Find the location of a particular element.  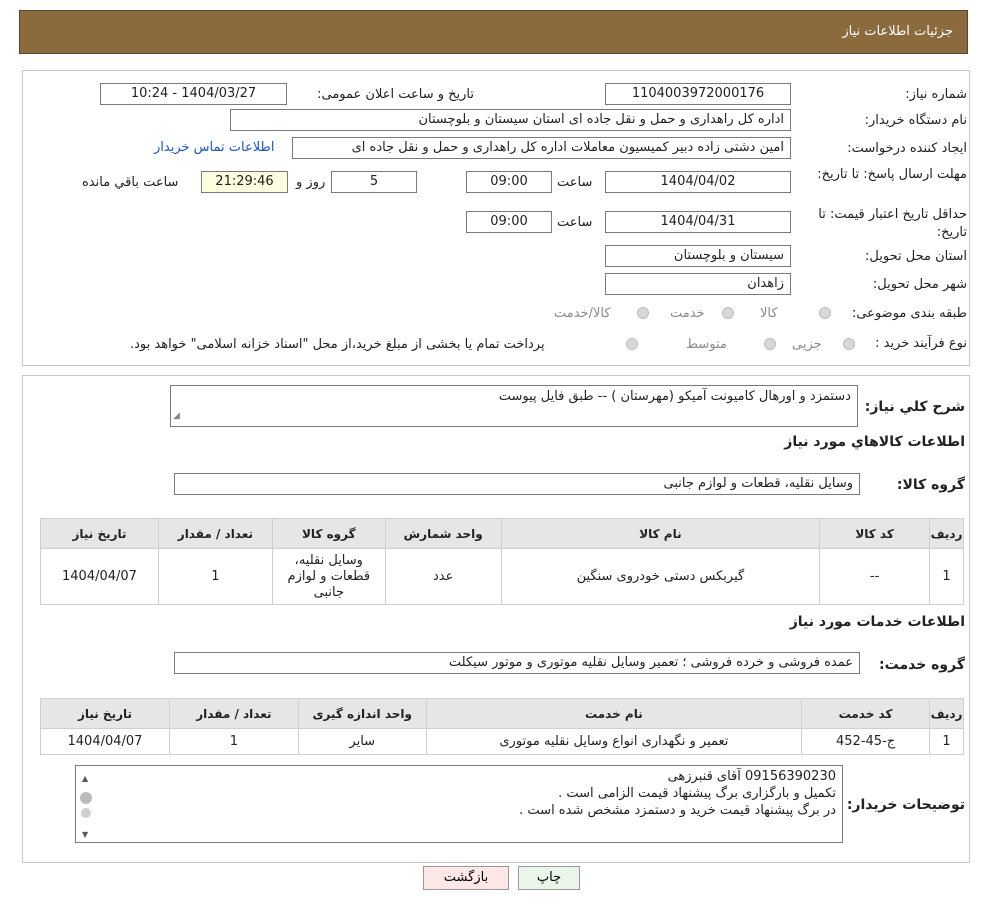

announce-date-label: تاریخ و ساعت اعلان عمومی: is located at coordinates (395, 94).